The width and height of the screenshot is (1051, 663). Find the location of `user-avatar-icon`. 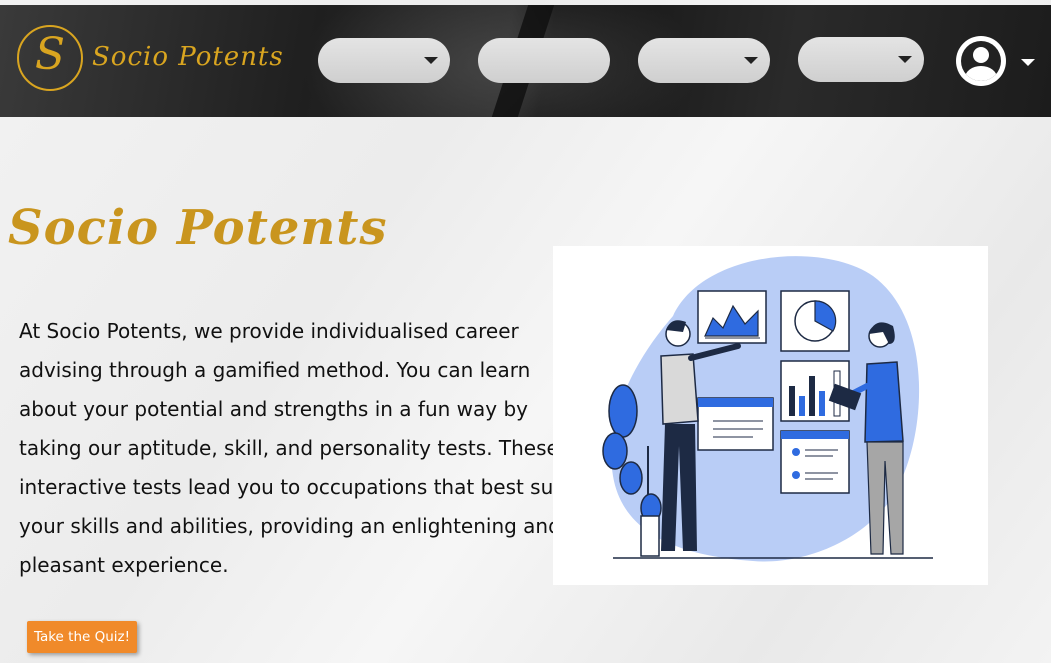

user-avatar-icon is located at coordinates (981, 61).